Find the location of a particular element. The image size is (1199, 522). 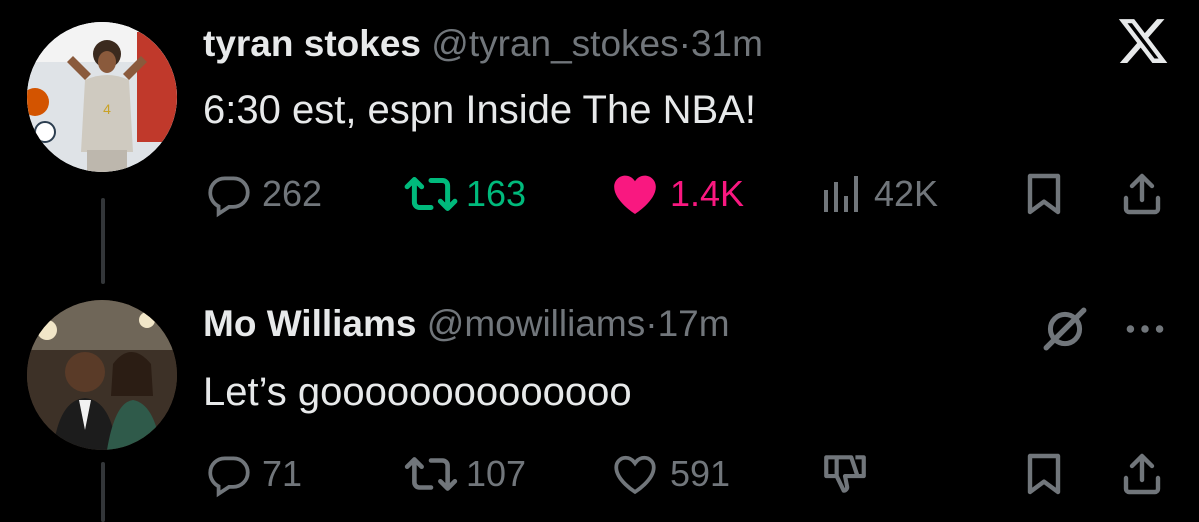

view-count: 42K is located at coordinates (906, 193).